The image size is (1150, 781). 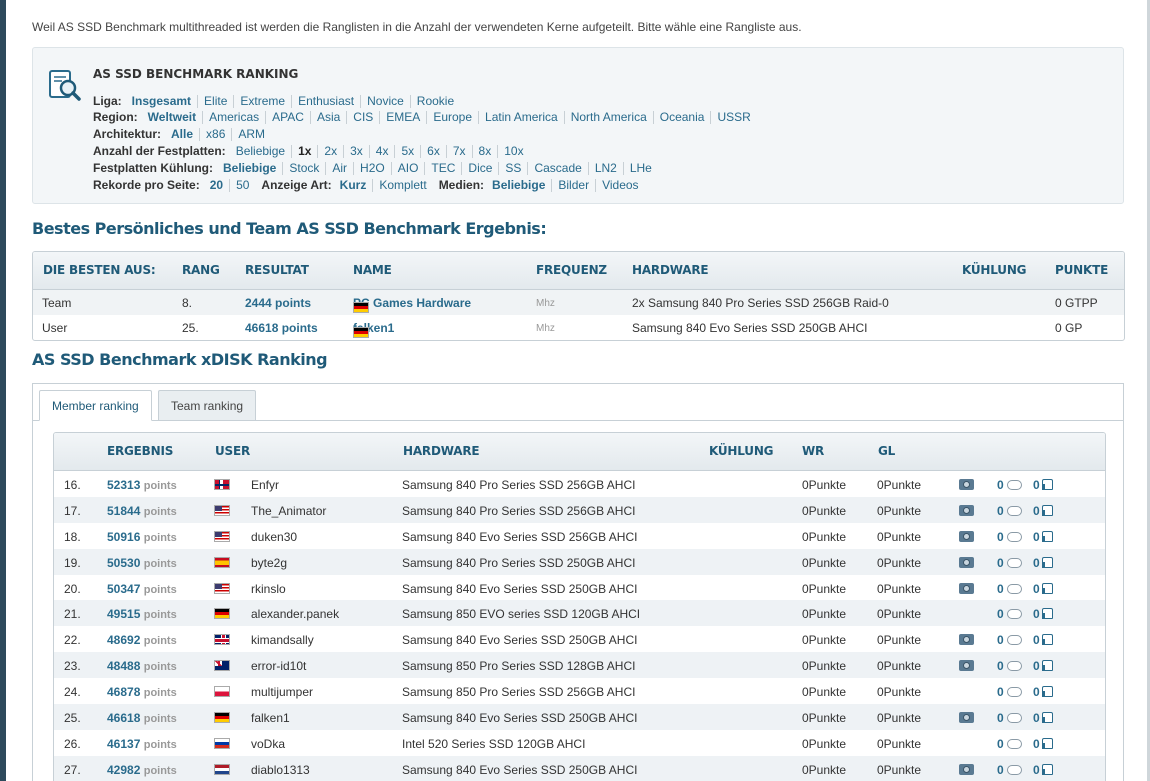 I want to click on filter-option-disks: 1x, so click(x=305, y=151).